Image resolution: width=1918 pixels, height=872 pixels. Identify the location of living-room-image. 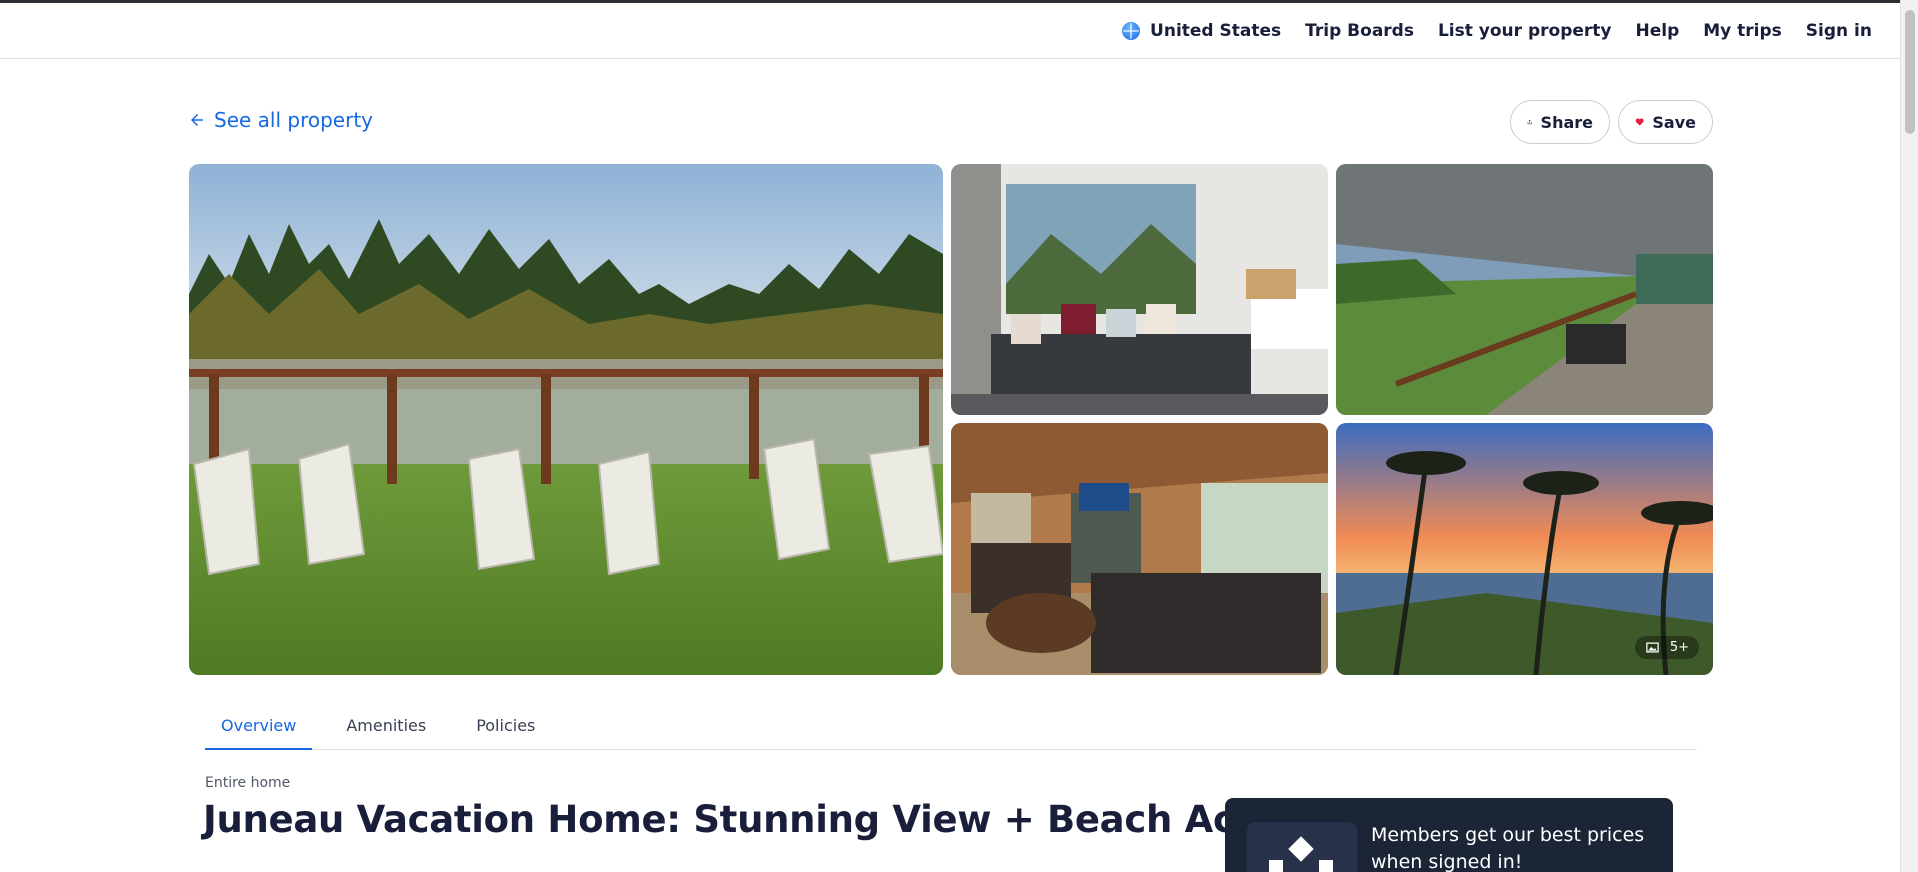
(1139, 549).